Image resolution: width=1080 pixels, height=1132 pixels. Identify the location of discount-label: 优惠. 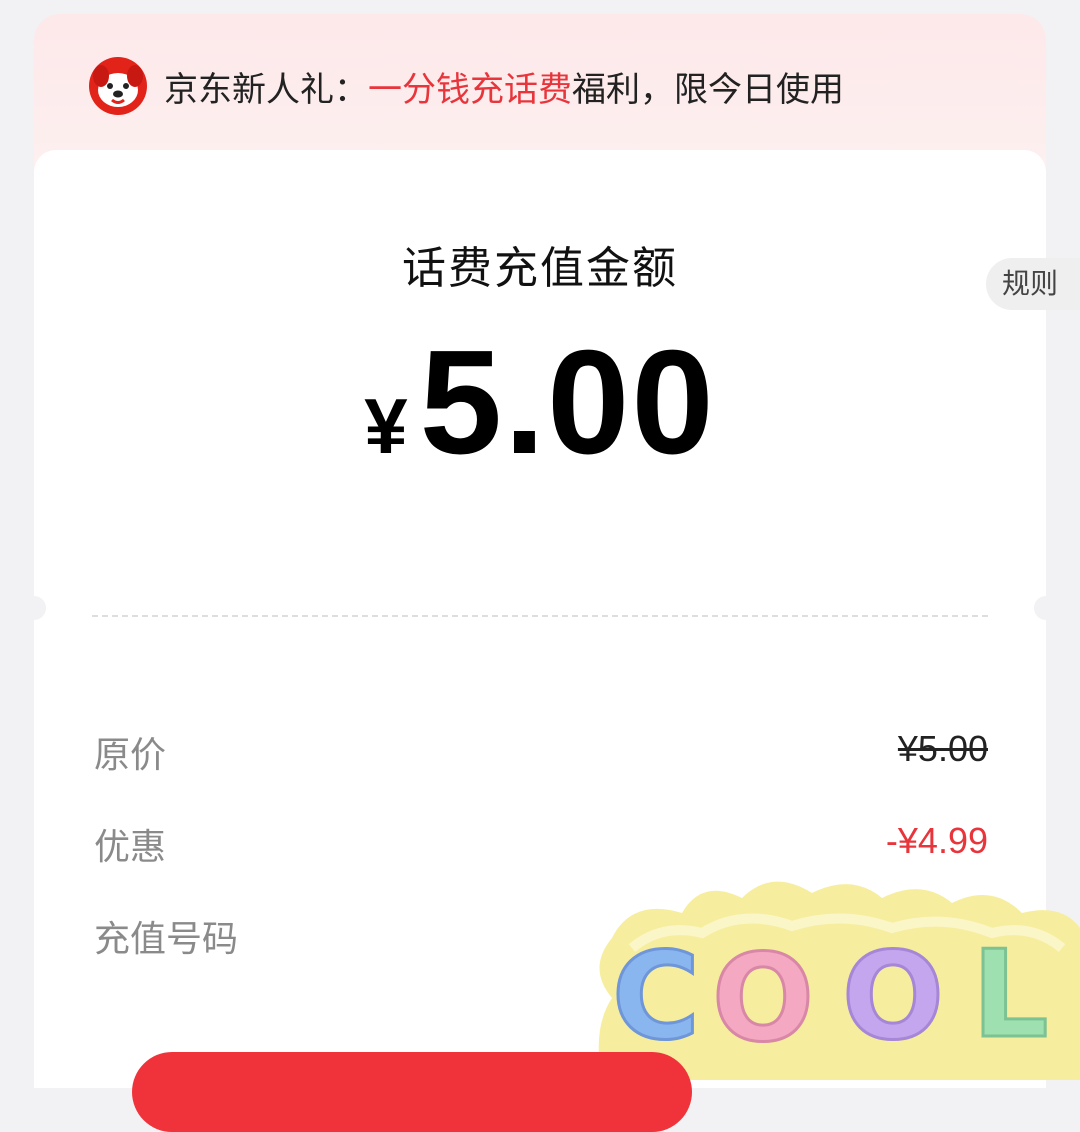
(130, 847).